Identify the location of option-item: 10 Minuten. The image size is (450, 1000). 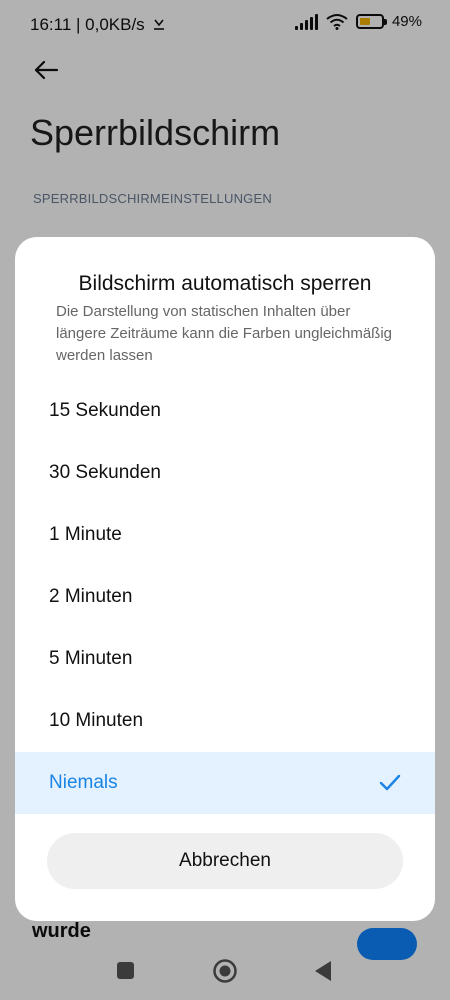
(225, 721).